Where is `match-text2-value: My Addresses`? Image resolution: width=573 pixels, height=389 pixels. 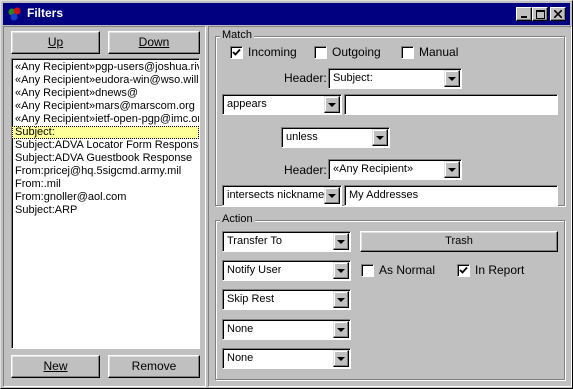 match-text2-value: My Addresses is located at coordinates (384, 195).